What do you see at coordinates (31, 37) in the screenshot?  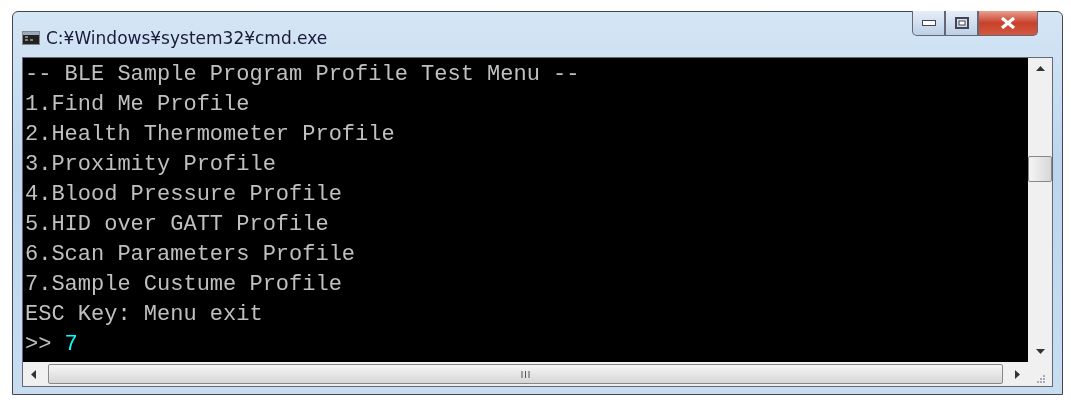 I see `console-icon` at bounding box center [31, 37].